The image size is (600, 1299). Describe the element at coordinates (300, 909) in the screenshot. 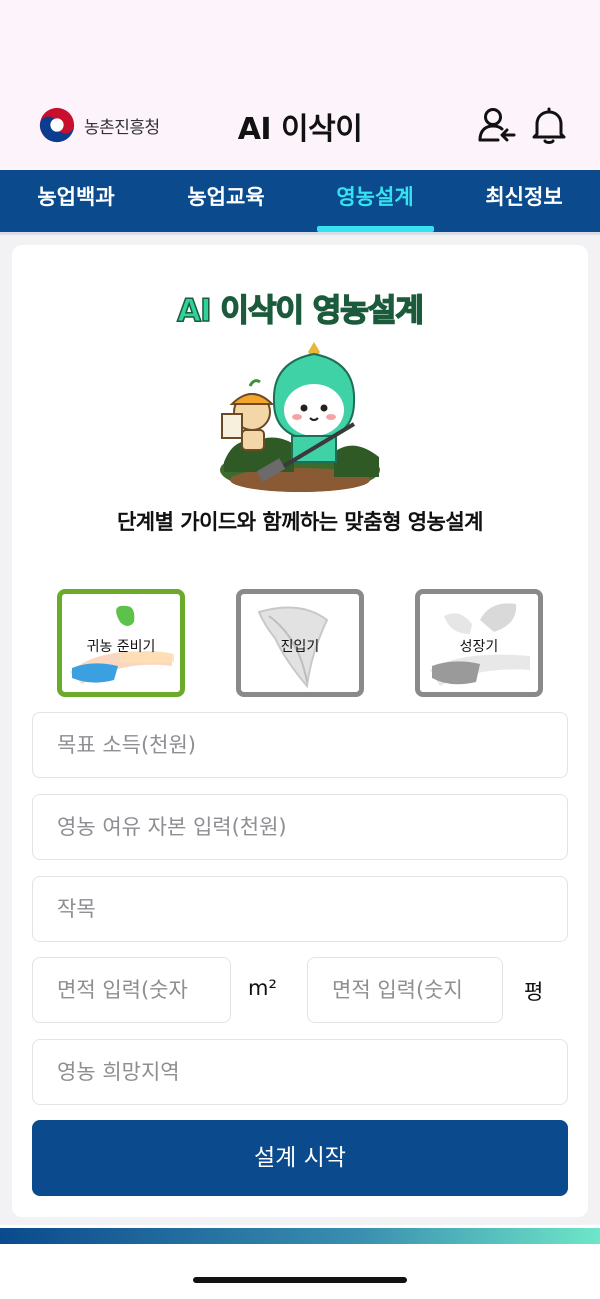

I see `crop-input` at that location.